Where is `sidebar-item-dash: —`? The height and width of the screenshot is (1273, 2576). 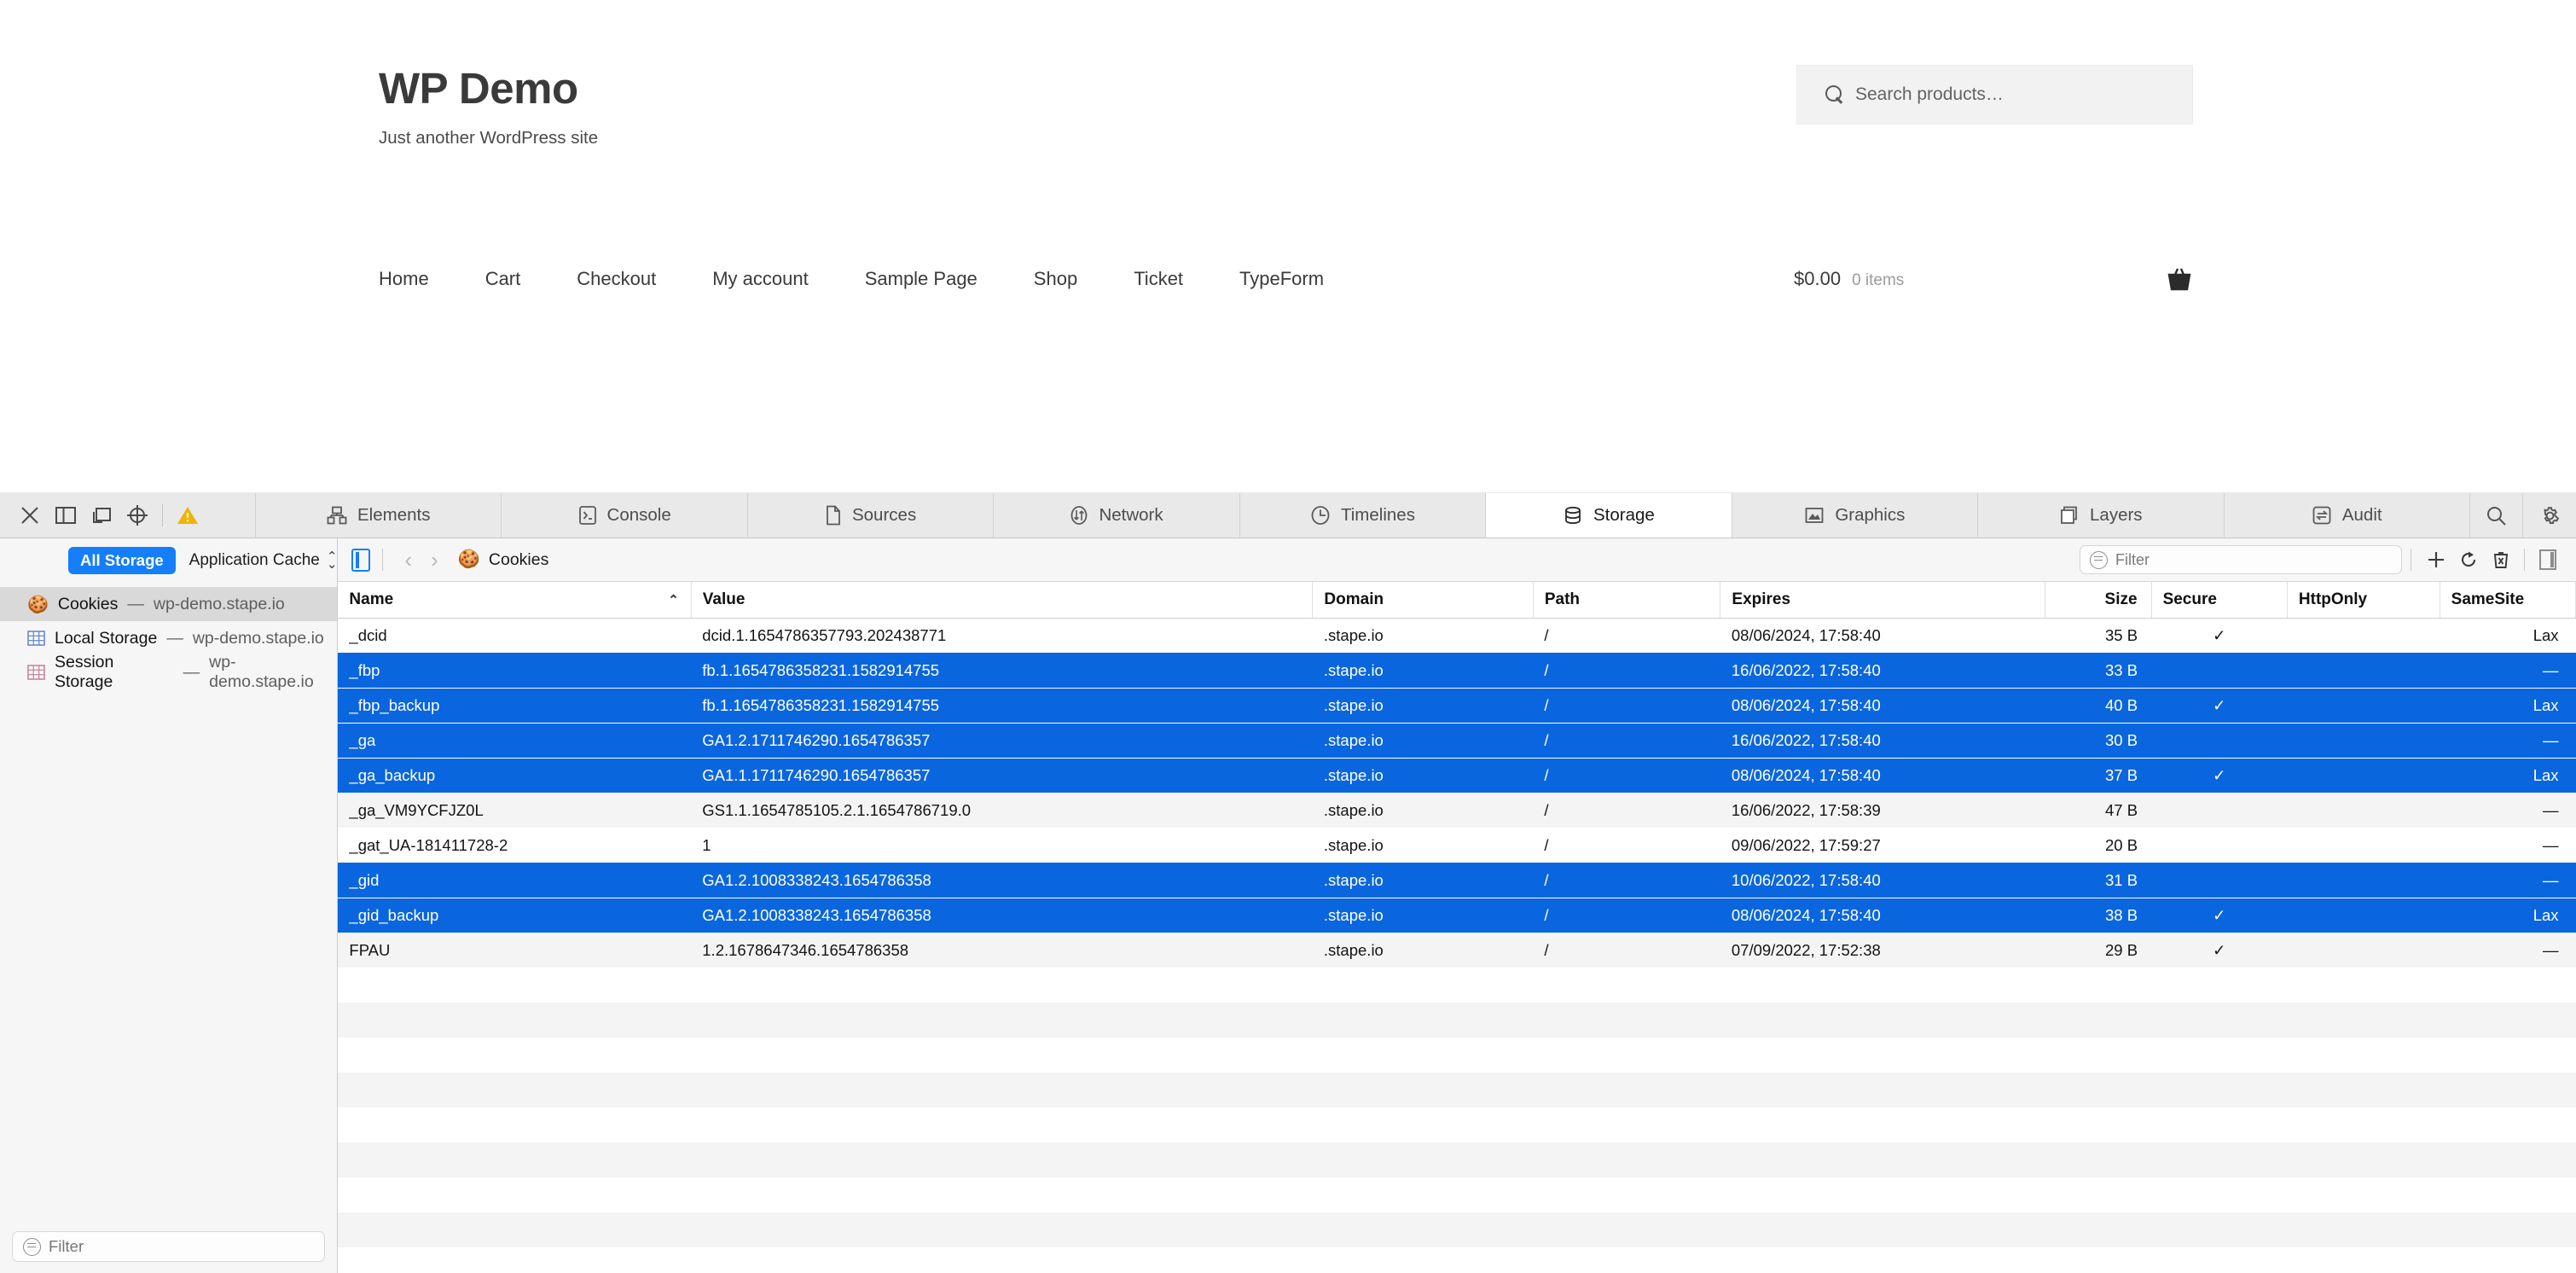
sidebar-item-dash: — is located at coordinates (135, 603).